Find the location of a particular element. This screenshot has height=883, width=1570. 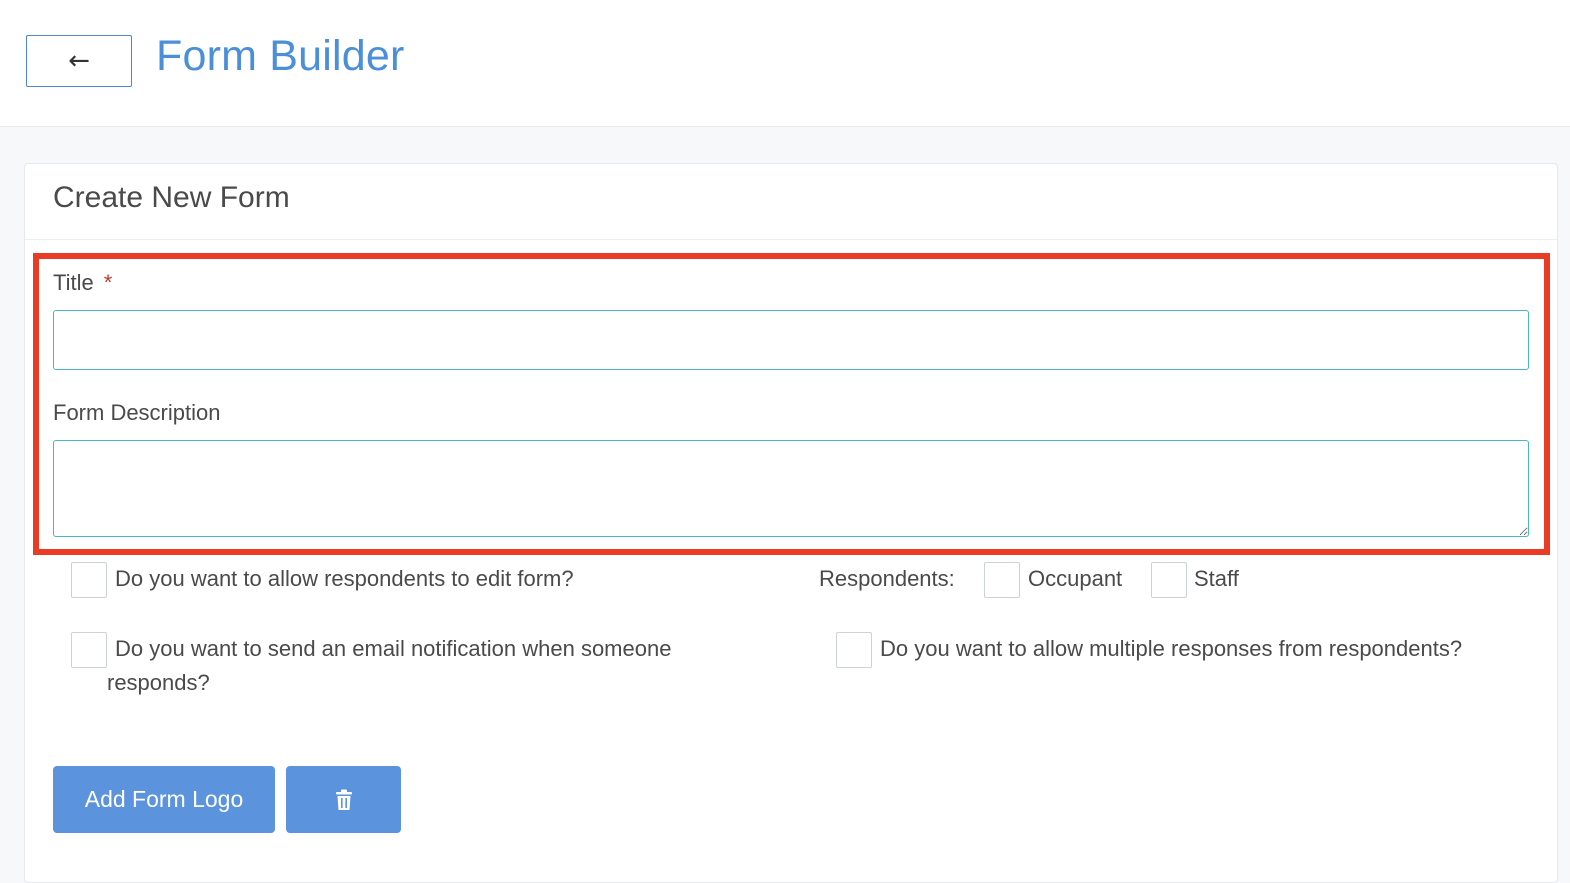

staff-label: Staff is located at coordinates (1216, 578).